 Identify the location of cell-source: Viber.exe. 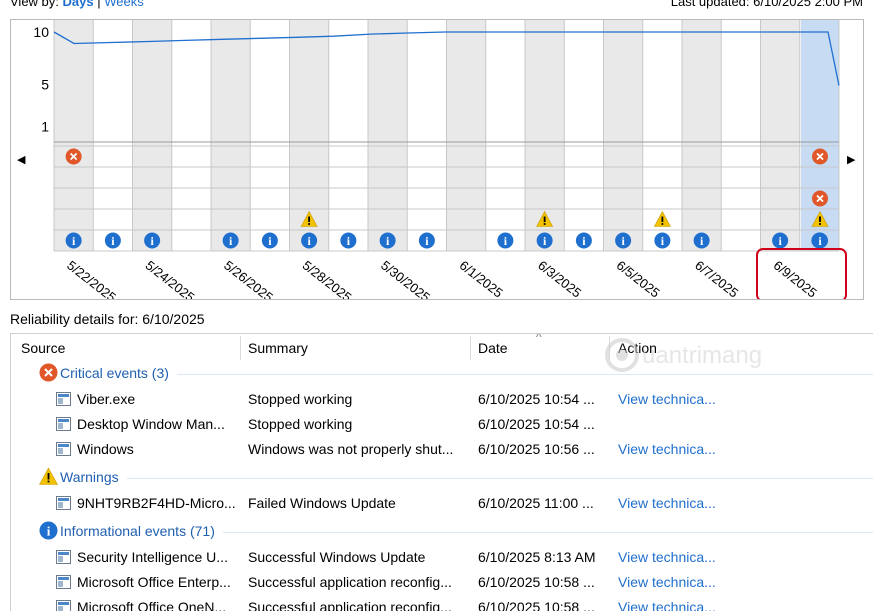
(106, 399).